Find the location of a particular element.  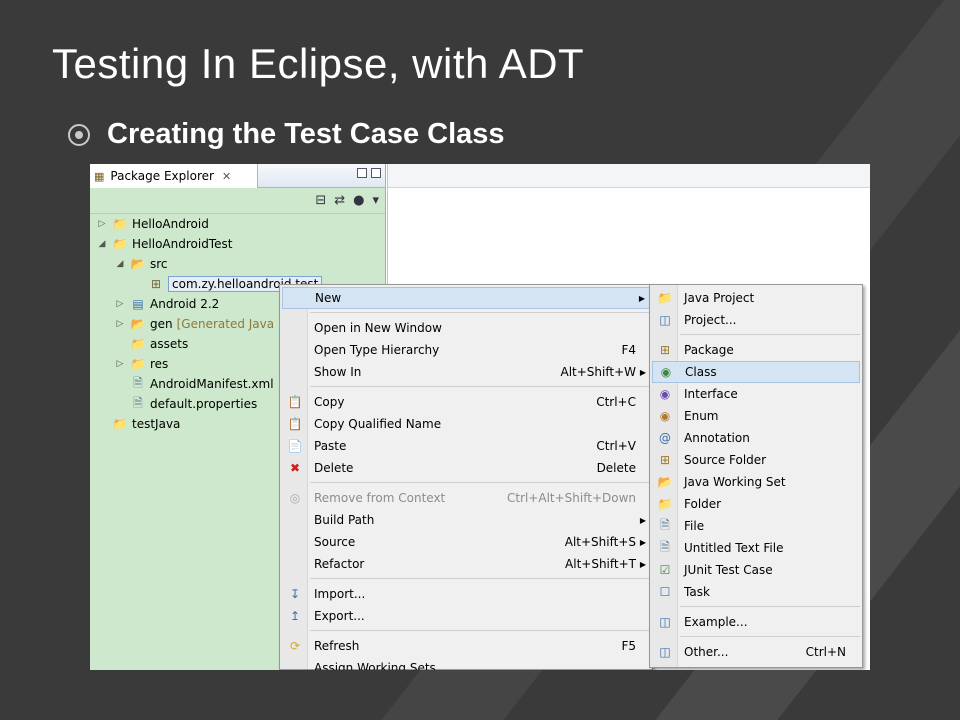

menu-item-source: Source Alt+Shift+S ▶ is located at coordinates (466, 542).